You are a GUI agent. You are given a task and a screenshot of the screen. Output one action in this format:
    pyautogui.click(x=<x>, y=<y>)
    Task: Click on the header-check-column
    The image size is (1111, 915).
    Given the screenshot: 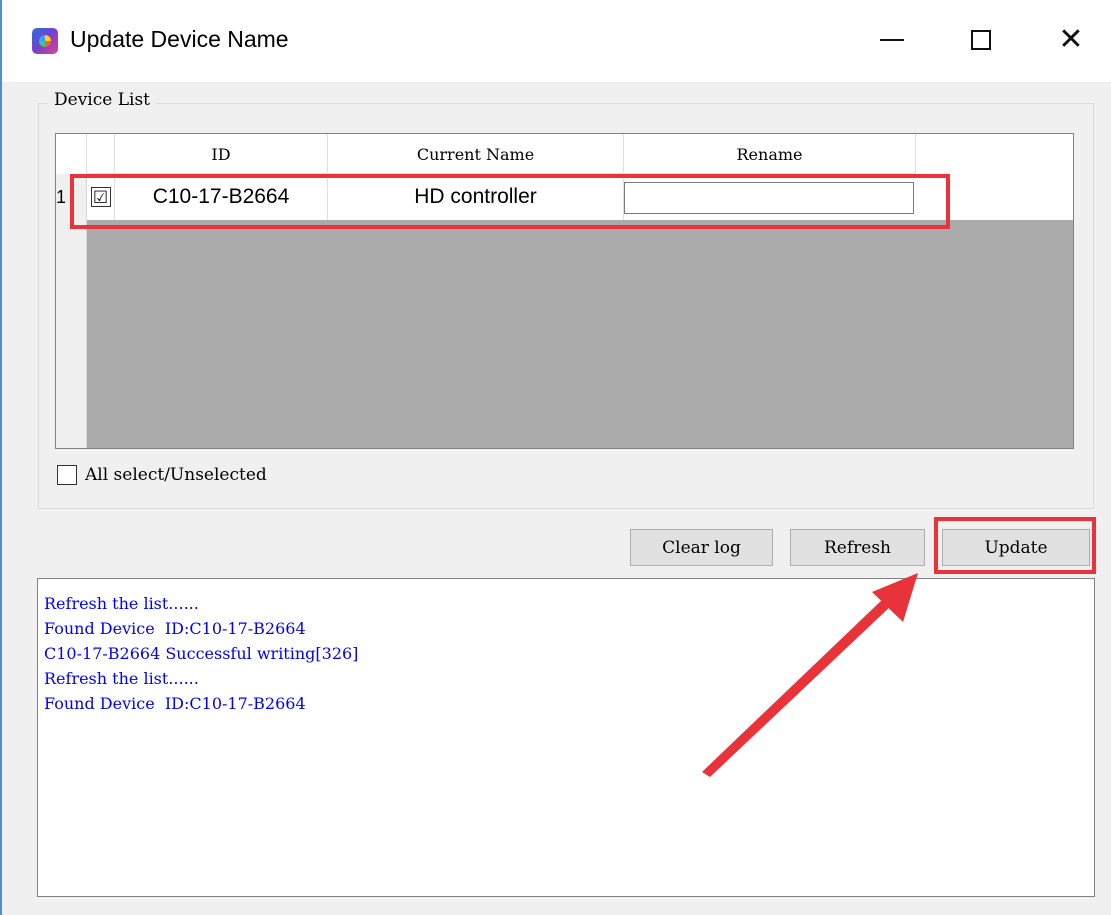 What is the action you would take?
    pyautogui.click(x=101, y=154)
    